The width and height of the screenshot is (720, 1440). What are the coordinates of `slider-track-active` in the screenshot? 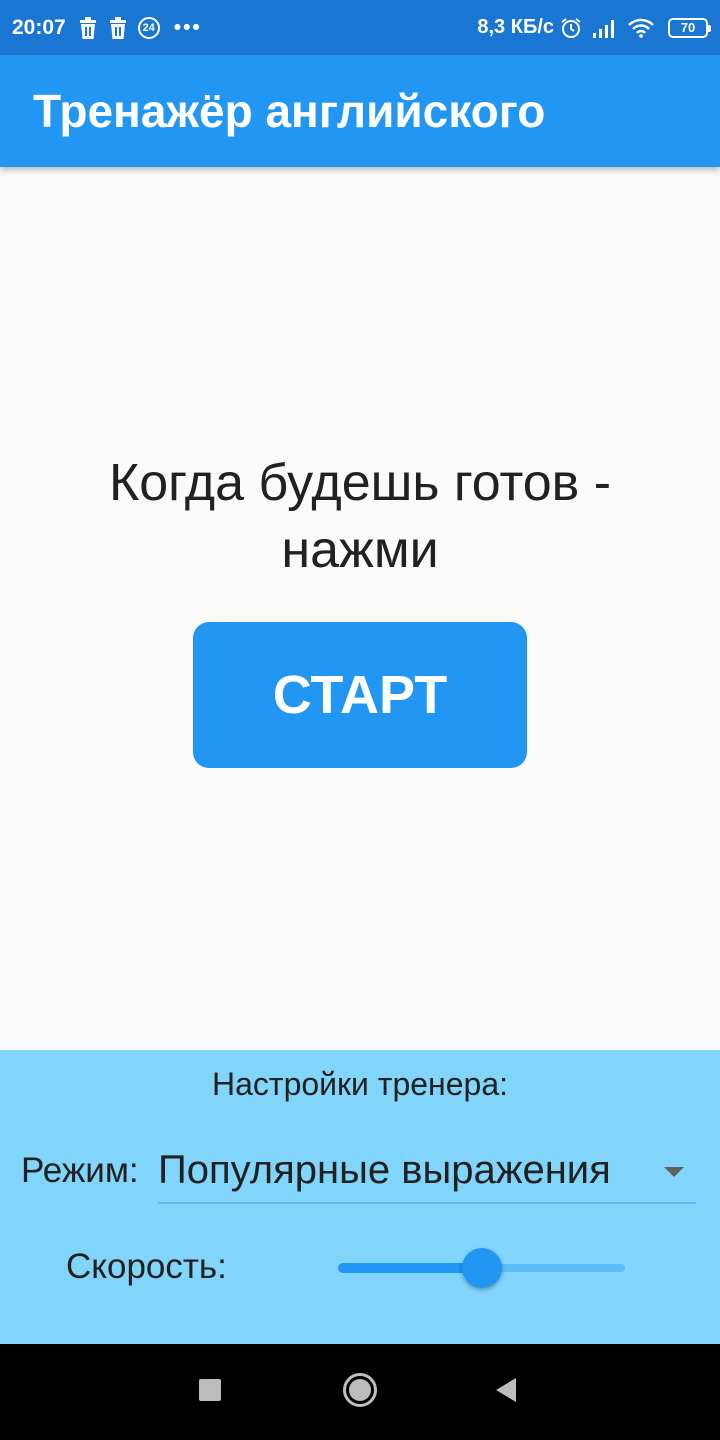 It's located at (410, 1268).